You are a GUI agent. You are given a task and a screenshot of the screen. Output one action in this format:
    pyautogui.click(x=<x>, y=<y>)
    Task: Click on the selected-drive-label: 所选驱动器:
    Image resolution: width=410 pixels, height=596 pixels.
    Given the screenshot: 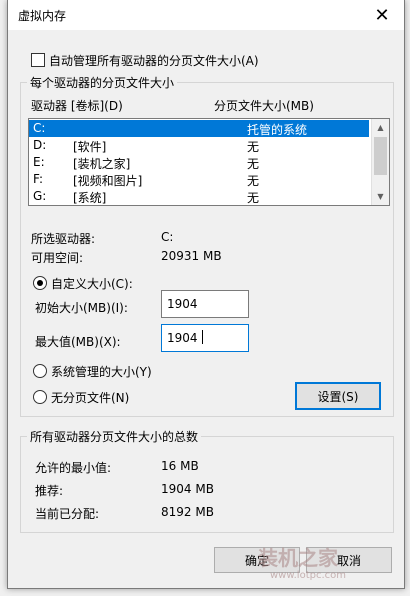 What is the action you would take?
    pyautogui.click(x=63, y=239)
    